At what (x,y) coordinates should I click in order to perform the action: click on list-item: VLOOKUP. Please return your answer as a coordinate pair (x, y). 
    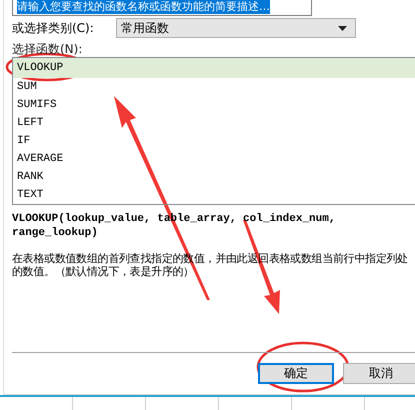
    Looking at the image, I should click on (214, 68).